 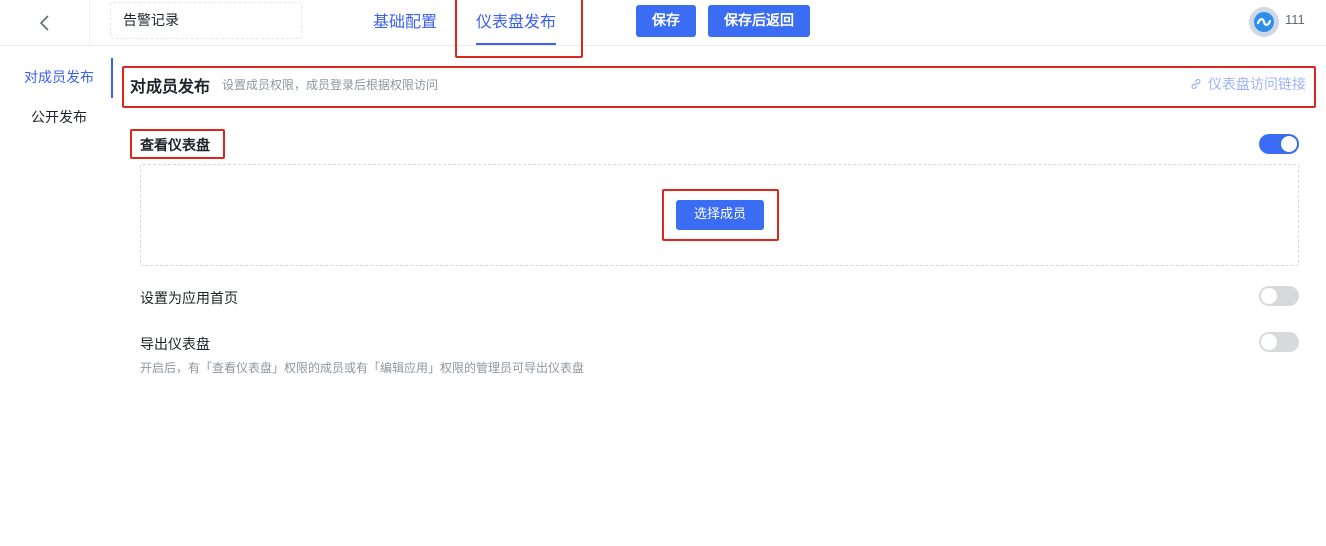 What do you see at coordinates (759, 21) in the screenshot?
I see `save-and-return-button: 保存后返回` at bounding box center [759, 21].